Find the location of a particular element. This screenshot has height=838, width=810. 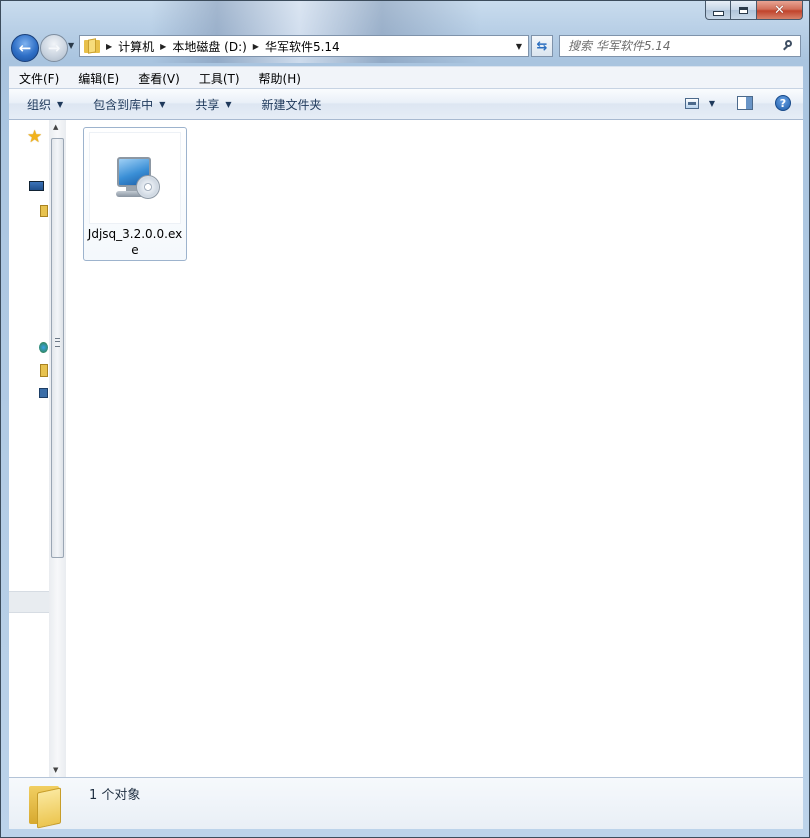

homegroup-icon is located at coordinates (43, 347).